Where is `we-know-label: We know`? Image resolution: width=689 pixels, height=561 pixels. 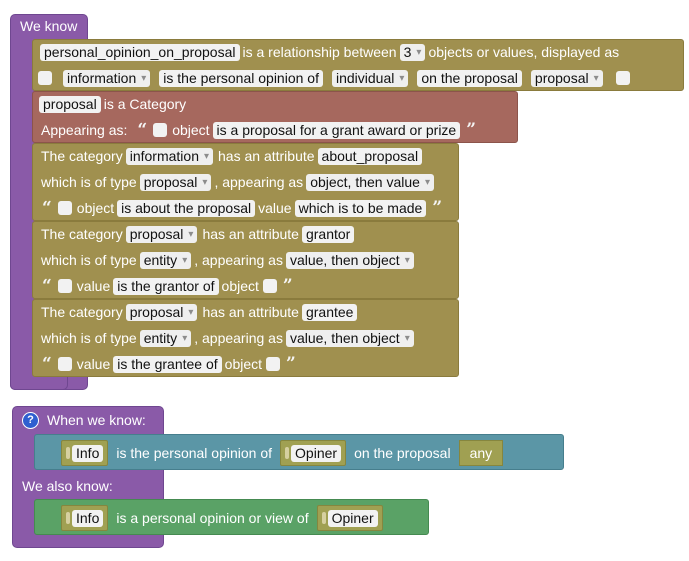
we-know-label: We know is located at coordinates (49, 26).